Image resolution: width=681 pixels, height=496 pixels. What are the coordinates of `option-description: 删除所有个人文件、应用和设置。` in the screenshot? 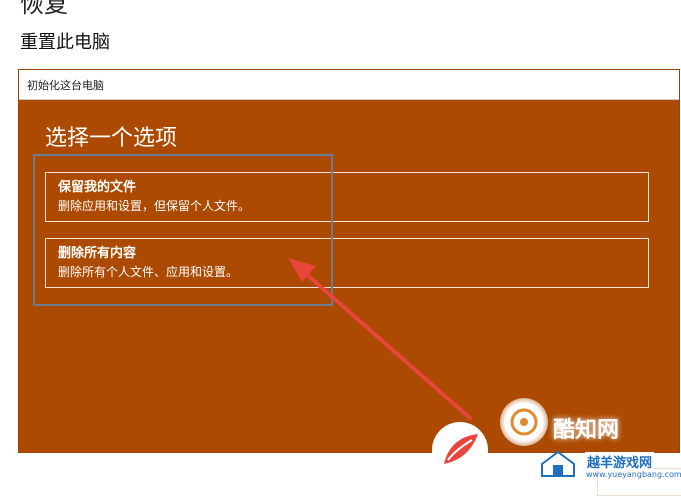 It's located at (148, 272).